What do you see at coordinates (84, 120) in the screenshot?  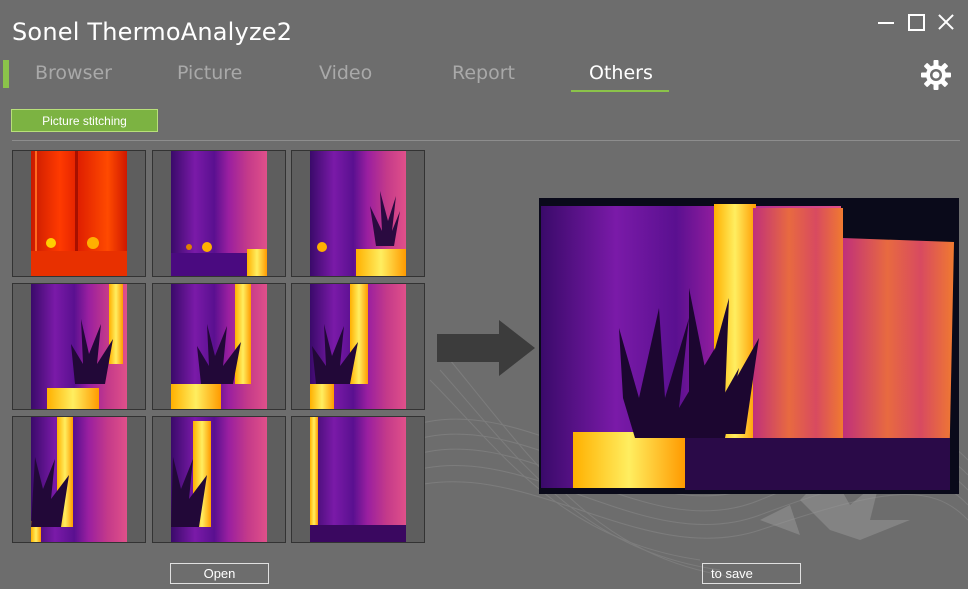 I see `picture-stitching-button: Picture stitching` at bounding box center [84, 120].